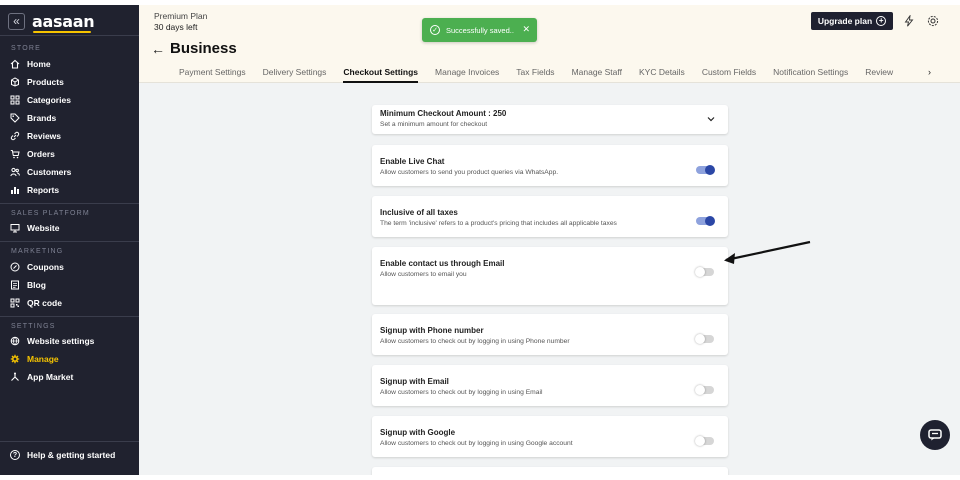  Describe the element at coordinates (810, 75) in the screenshot. I see `tab-notification-settings: Notification Settings` at that location.